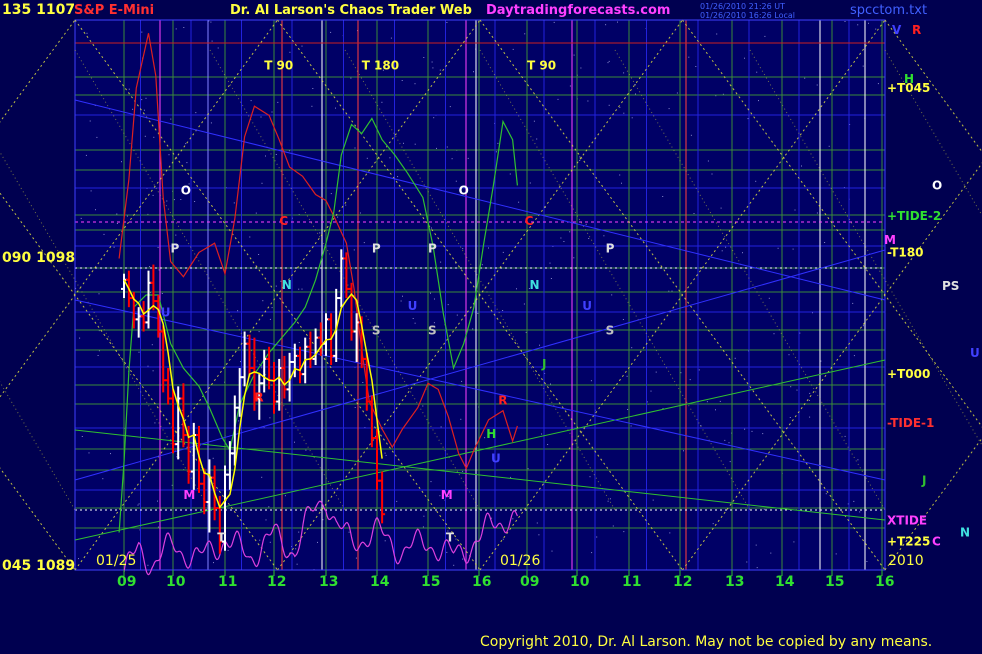  What do you see at coordinates (906, 561) in the screenshot?
I see `year-label: 2010` at bounding box center [906, 561].